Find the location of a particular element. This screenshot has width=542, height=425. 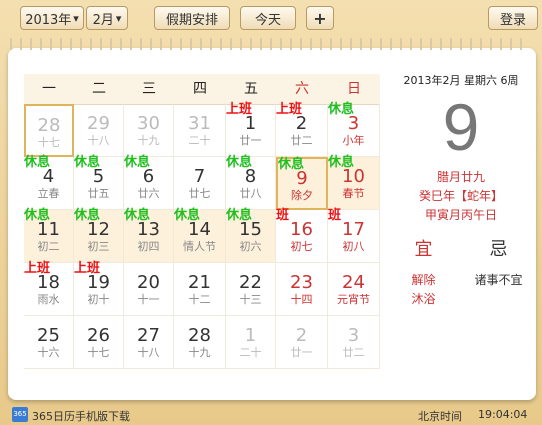

day-number: 4 is located at coordinates (48, 176).